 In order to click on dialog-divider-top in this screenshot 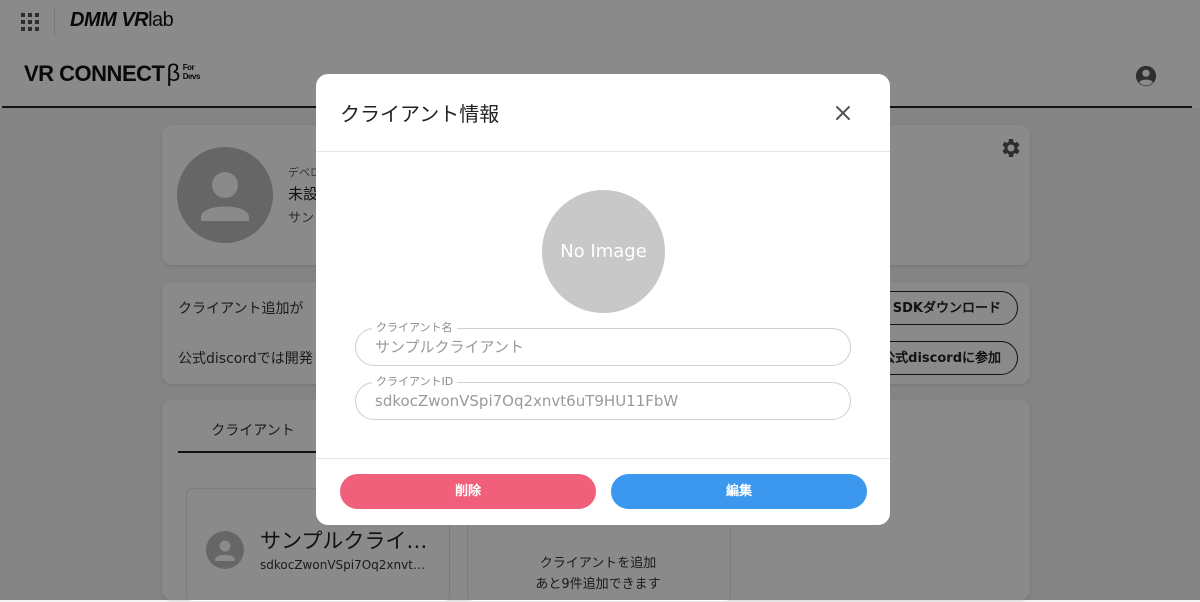, I will do `click(603, 151)`.